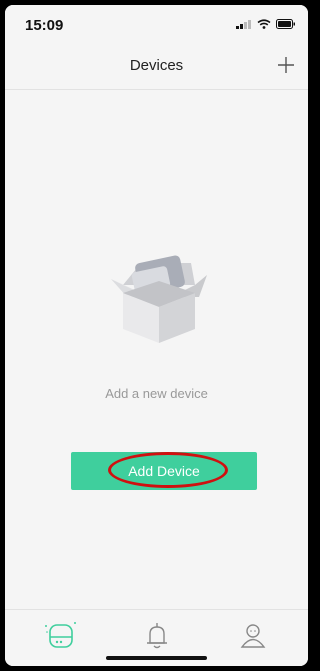 The image size is (320, 671). I want to click on page-title: Devices, so click(156, 65).